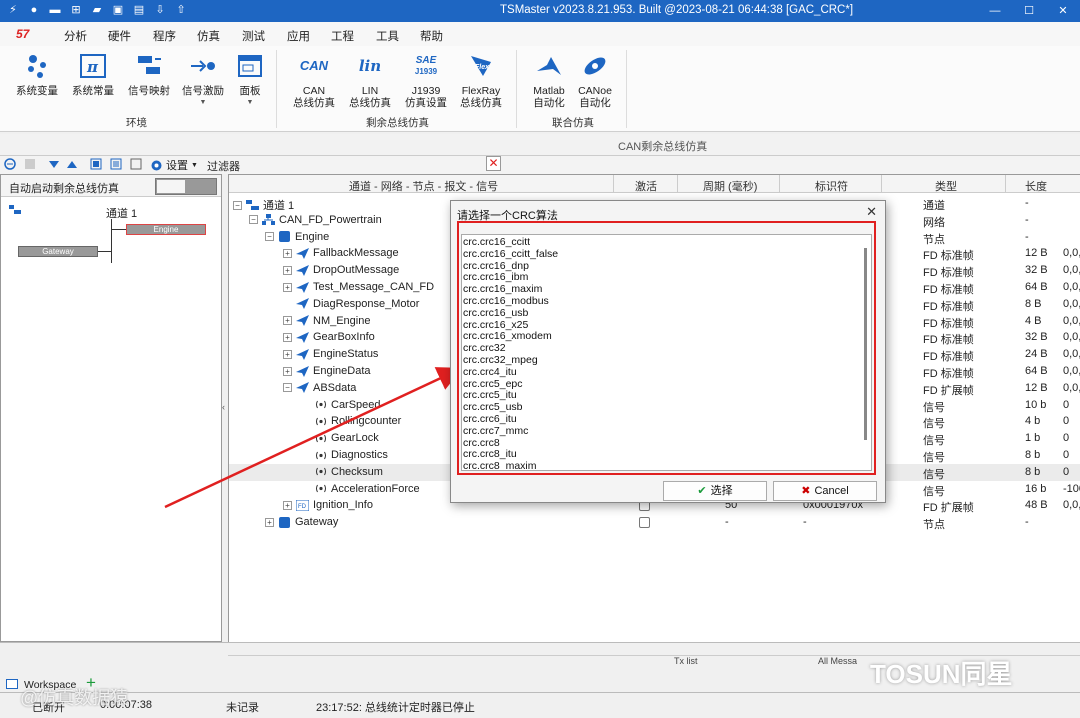 The height and width of the screenshot is (718, 1080). I want to click on col-length: 长度, so click(1036, 186).